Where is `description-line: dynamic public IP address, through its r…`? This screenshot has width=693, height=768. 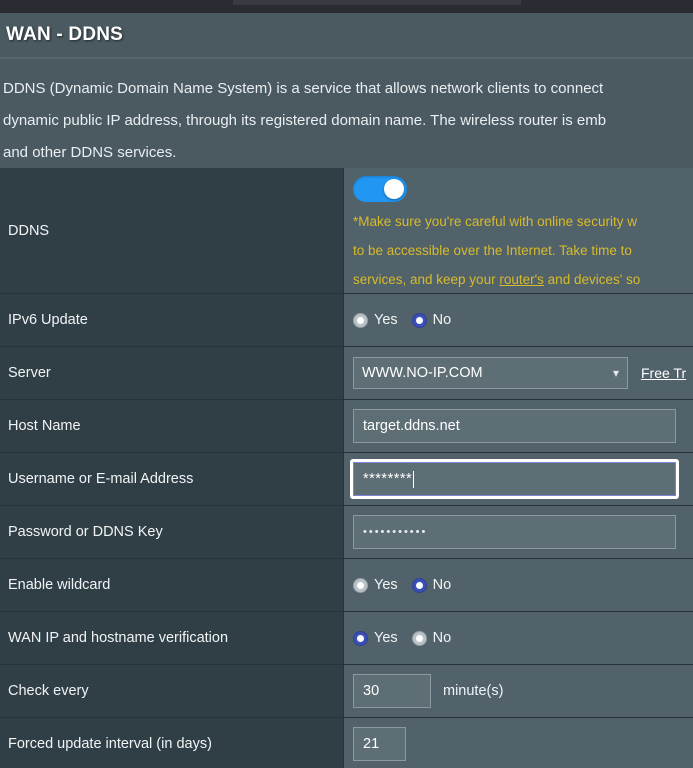 description-line: dynamic public IP address, through its r… is located at coordinates (305, 120).